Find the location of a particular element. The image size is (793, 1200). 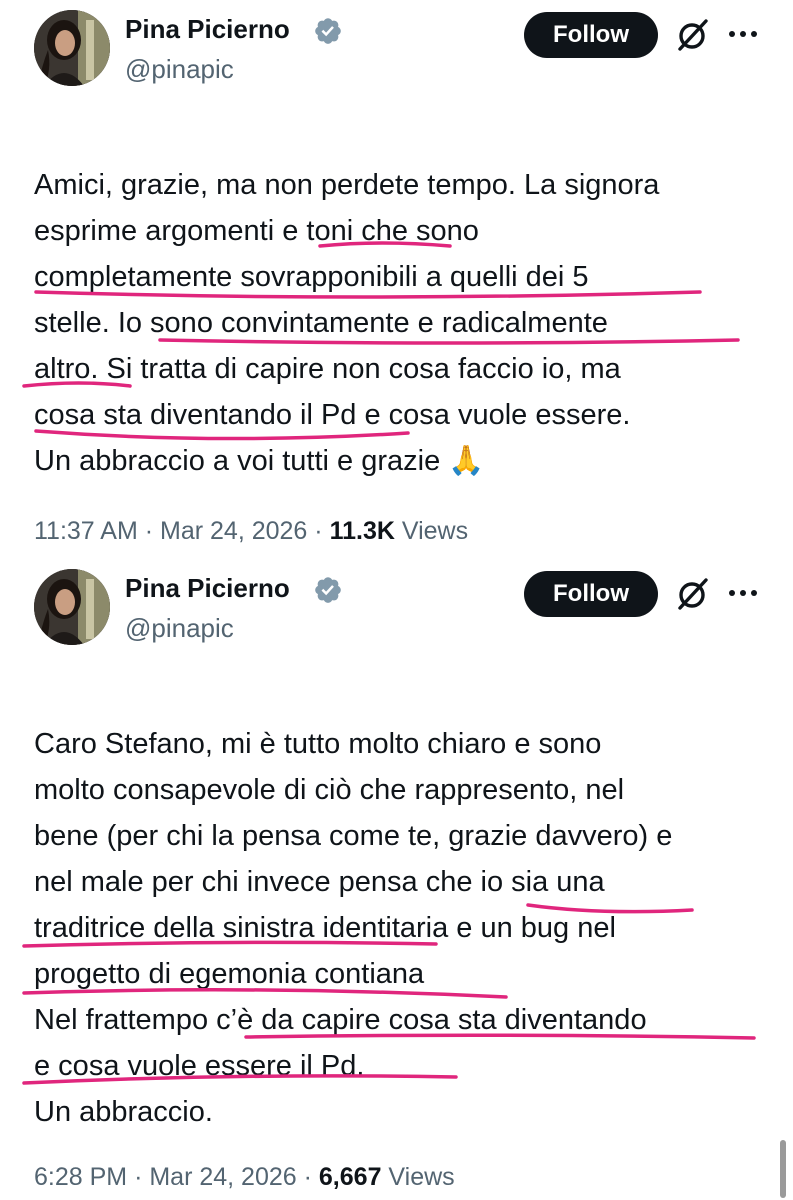

views-count: 6,667 is located at coordinates (350, 1177).